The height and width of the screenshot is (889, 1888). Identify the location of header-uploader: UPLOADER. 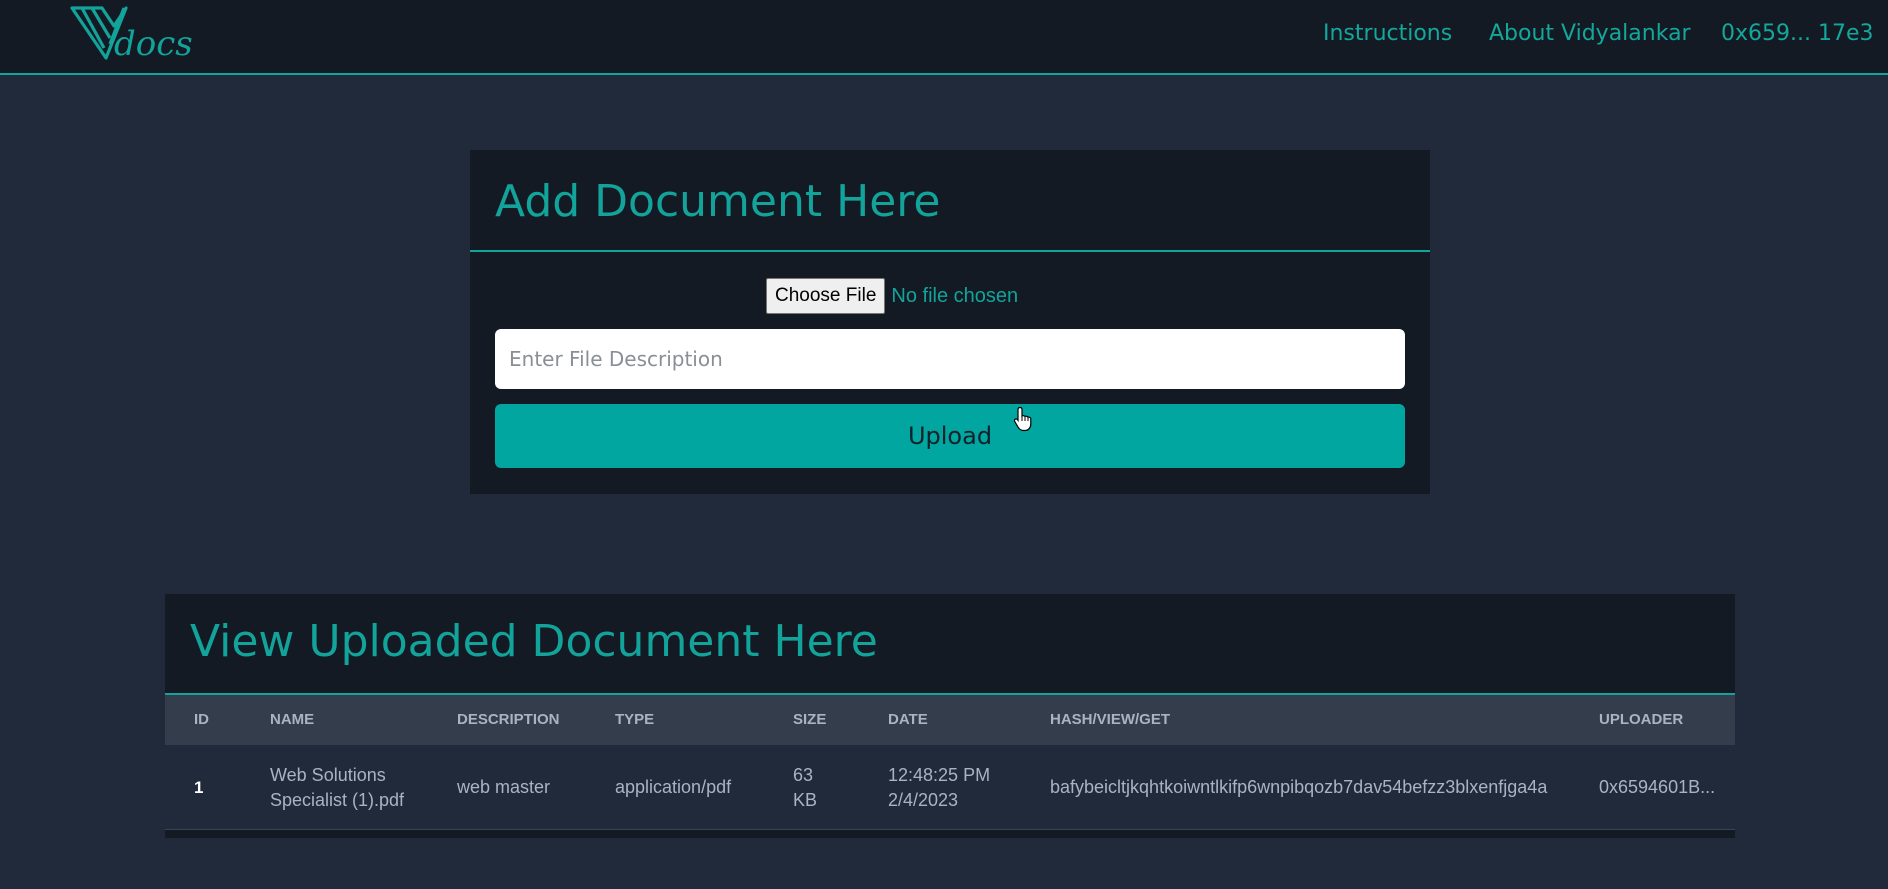
(1641, 719).